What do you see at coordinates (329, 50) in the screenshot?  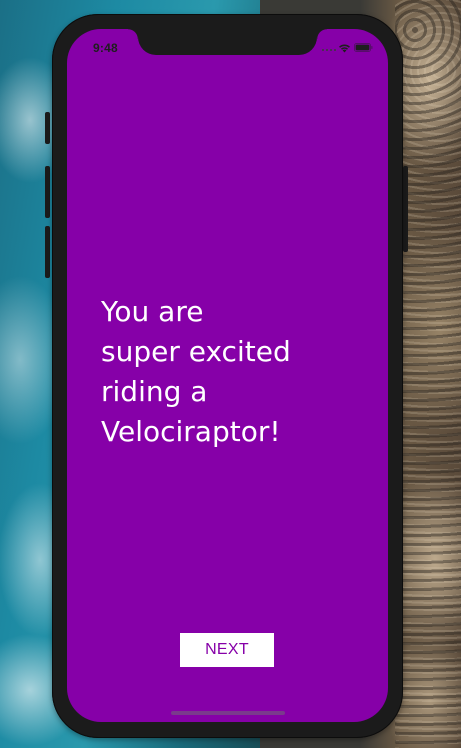 I see `cellular-signal-icon` at bounding box center [329, 50].